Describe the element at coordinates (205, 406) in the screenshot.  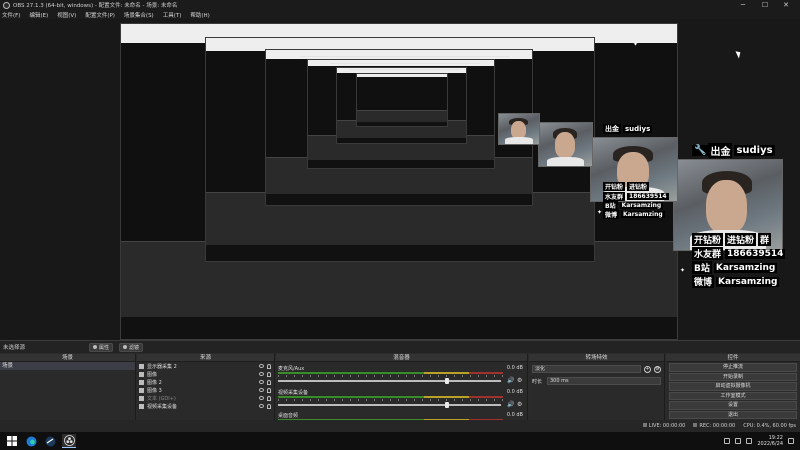
I see `source-item: 视频采集设备` at that location.